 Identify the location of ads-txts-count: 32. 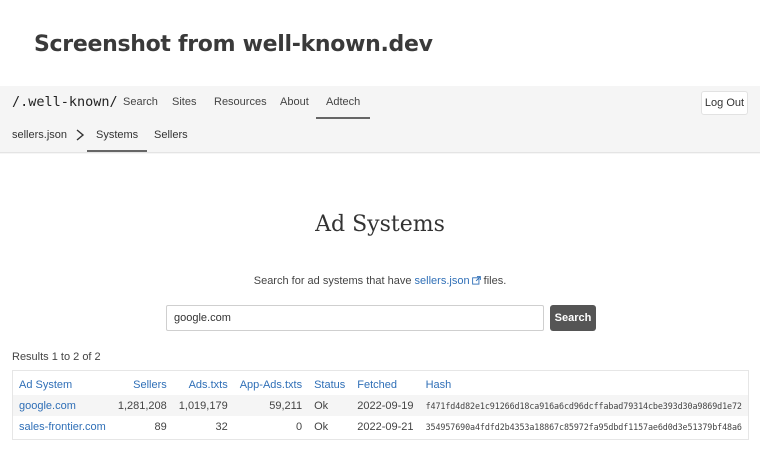
(221, 426).